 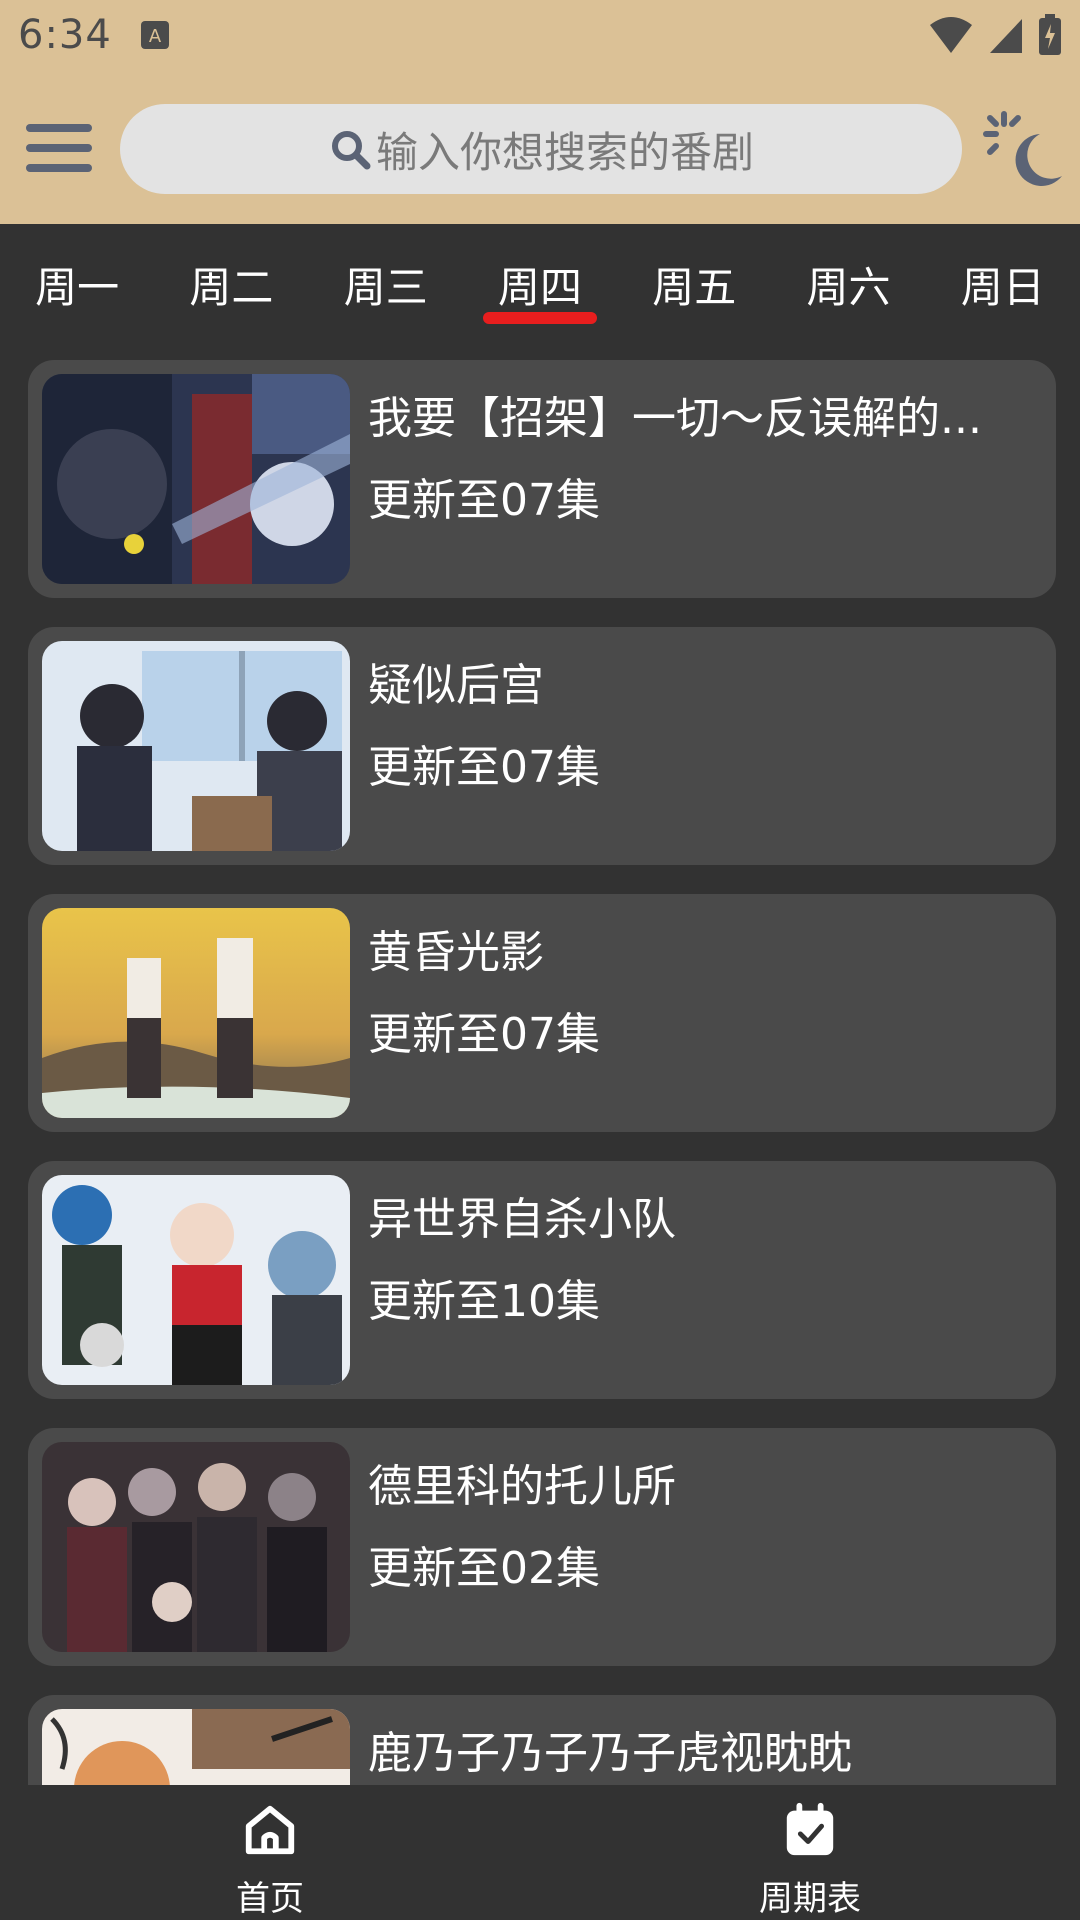 What do you see at coordinates (522, 1219) in the screenshot?
I see `show-title: 异世界自杀小队` at bounding box center [522, 1219].